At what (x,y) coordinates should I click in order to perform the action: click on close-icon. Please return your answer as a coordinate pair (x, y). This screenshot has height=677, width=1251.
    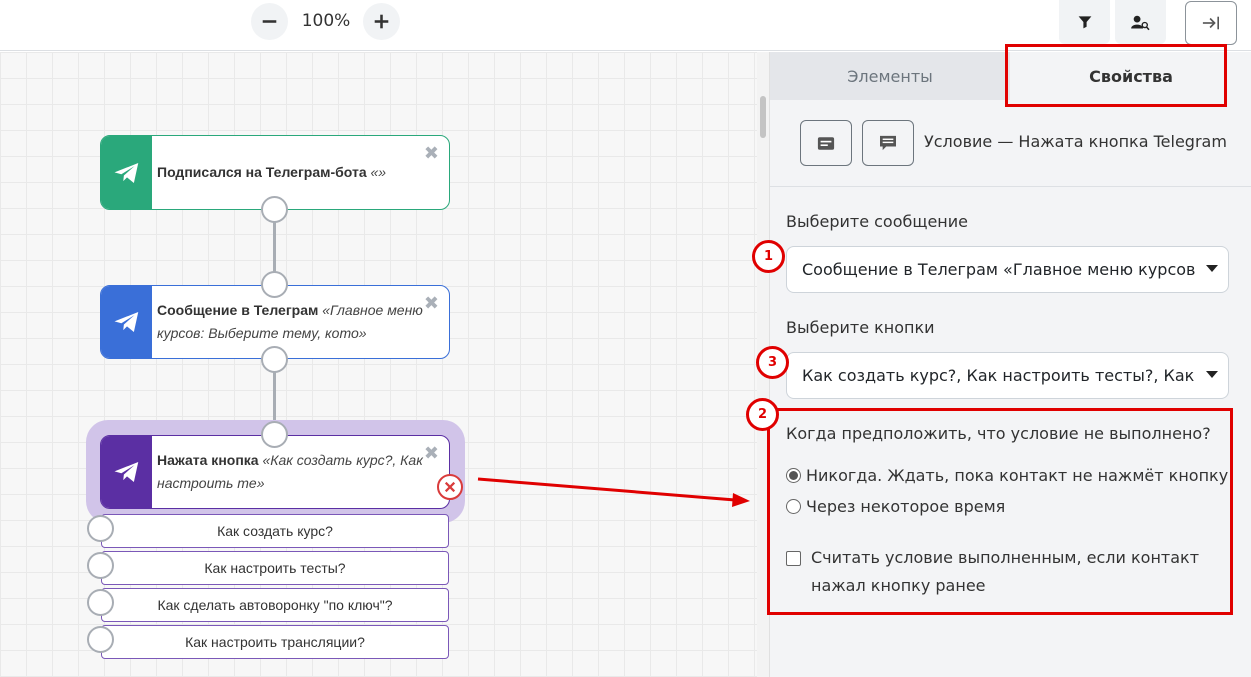
    Looking at the image, I should click on (450, 487).